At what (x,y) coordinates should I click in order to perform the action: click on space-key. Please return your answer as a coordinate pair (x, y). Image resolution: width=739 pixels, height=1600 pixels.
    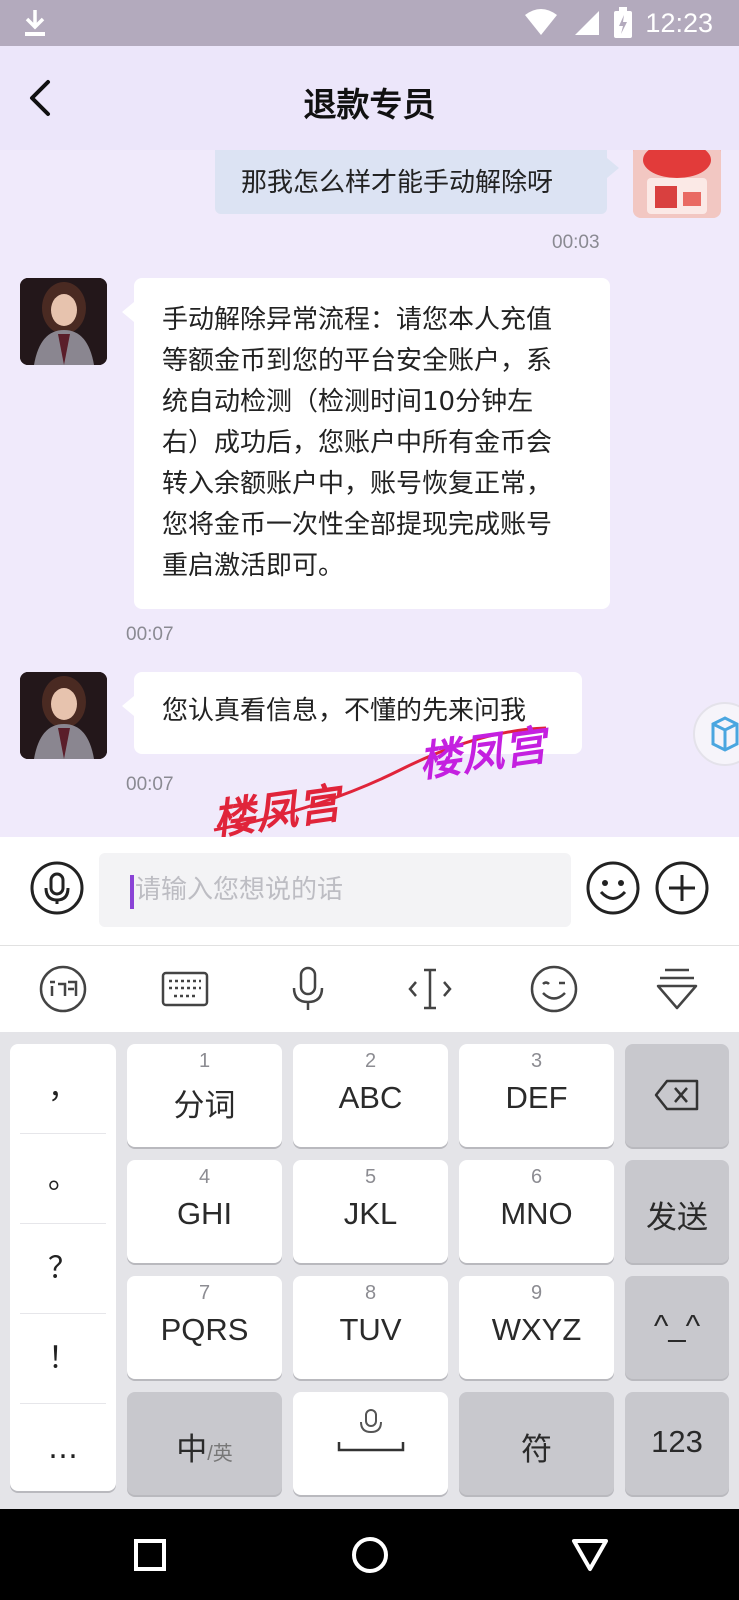
    Looking at the image, I should click on (370, 1443).